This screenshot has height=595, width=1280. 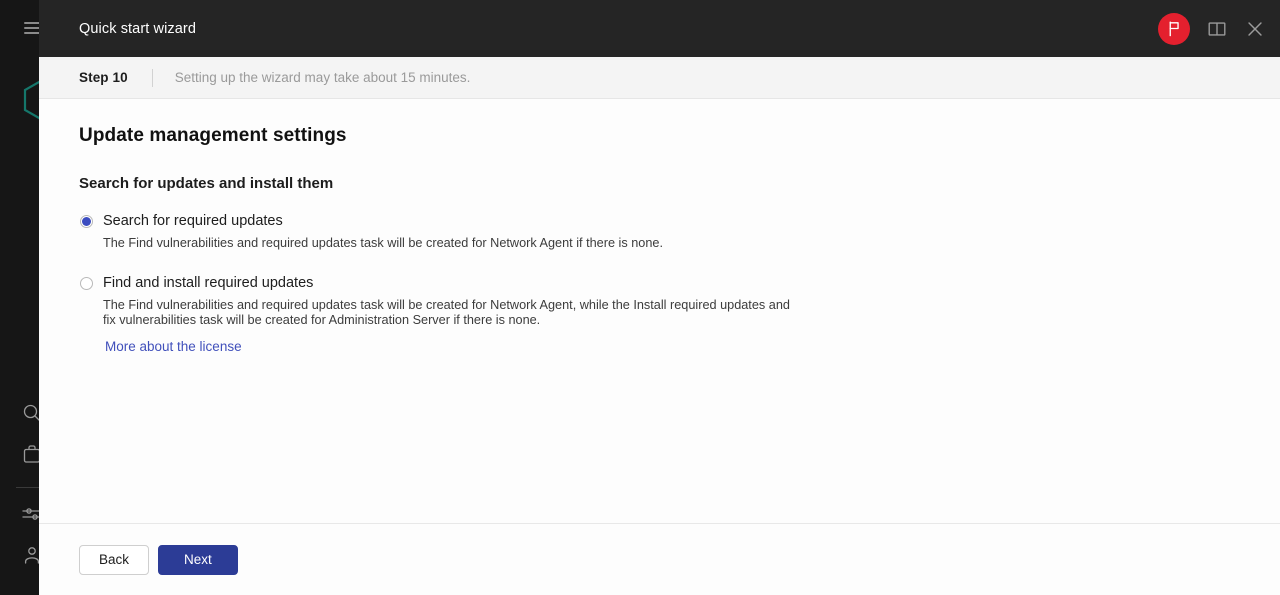 I want to click on radio-label-search-required-updates: Search for required updates, so click(x=193, y=221).